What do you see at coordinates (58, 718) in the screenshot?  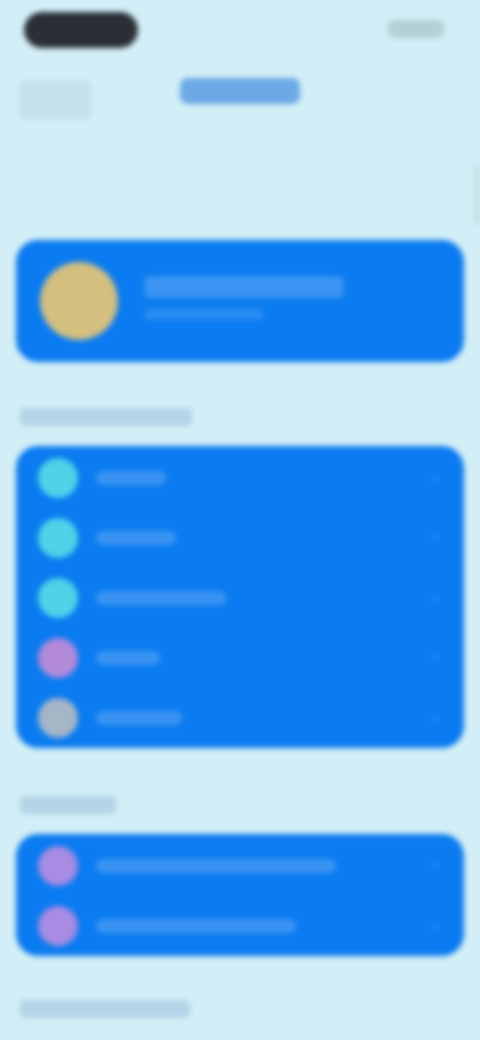 I see `gray-circle-icon` at bounding box center [58, 718].